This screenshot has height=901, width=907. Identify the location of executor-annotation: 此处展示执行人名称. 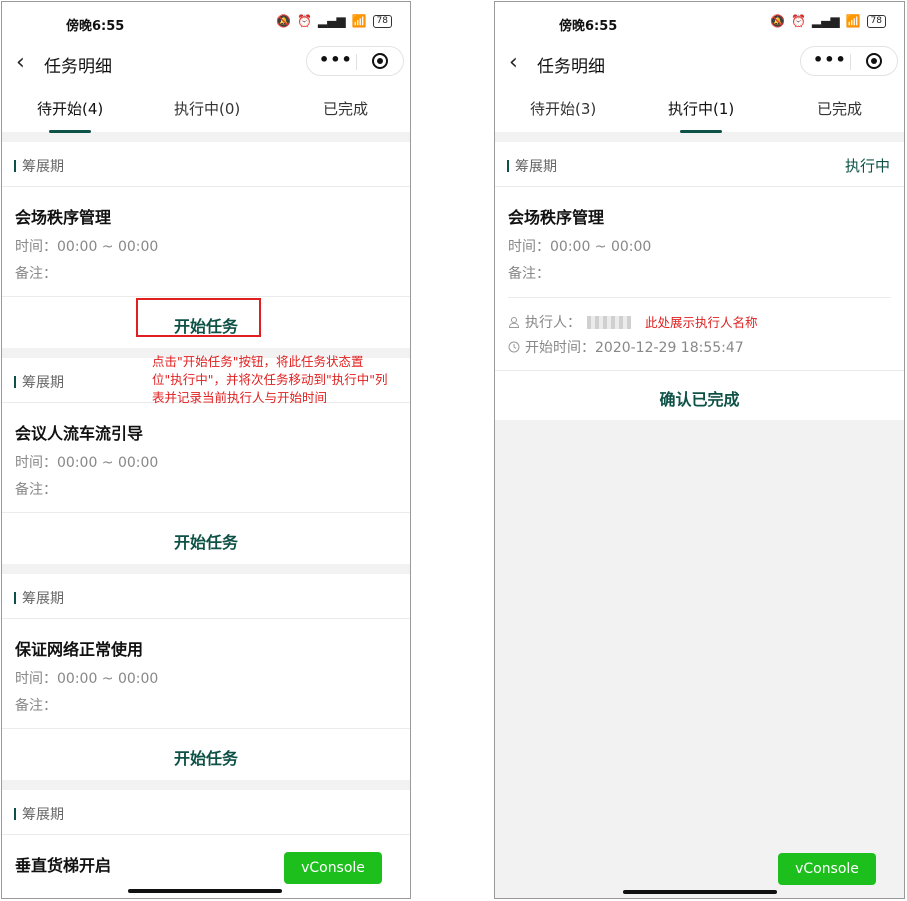
(701, 322).